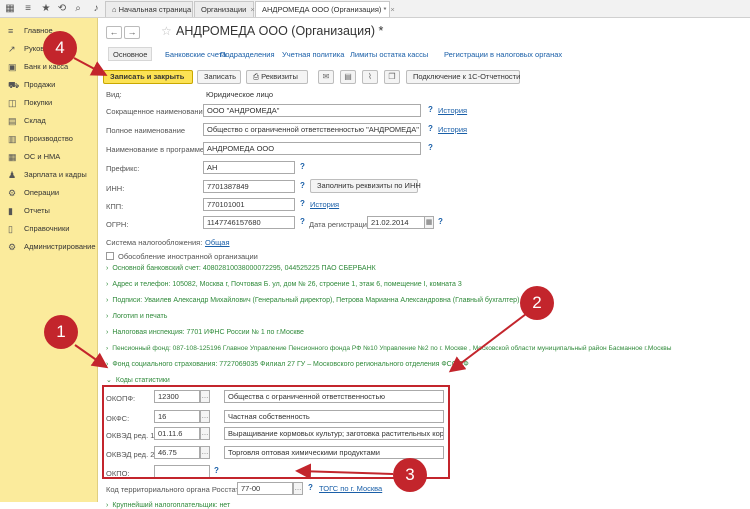  What do you see at coordinates (61, 332) in the screenshot?
I see `callout-1: 1` at bounding box center [61, 332].